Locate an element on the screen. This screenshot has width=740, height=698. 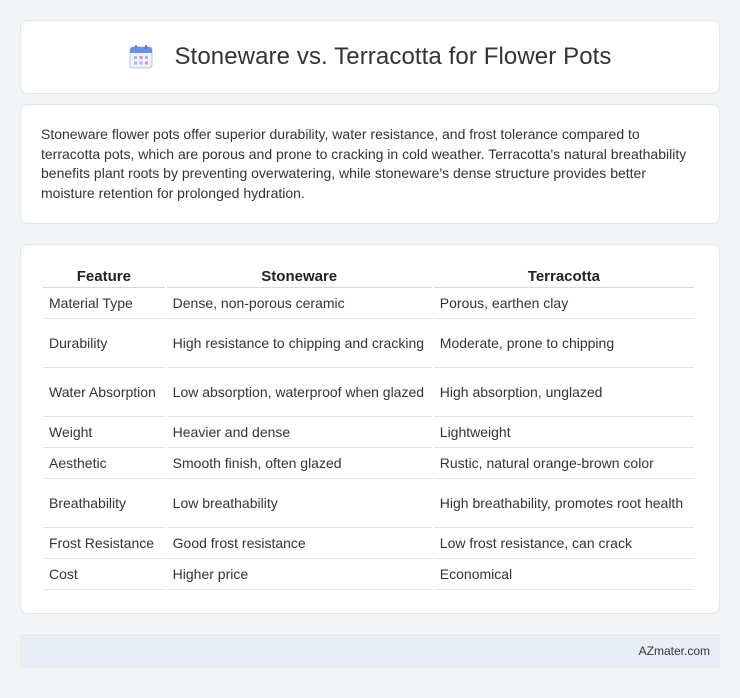
cell-stoneware: Smooth finish, often glazed is located at coordinates (299, 463).